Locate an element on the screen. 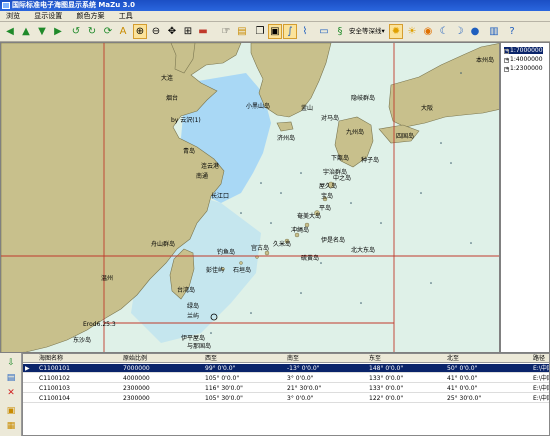  map-label: 绿岛 is located at coordinates (193, 306).